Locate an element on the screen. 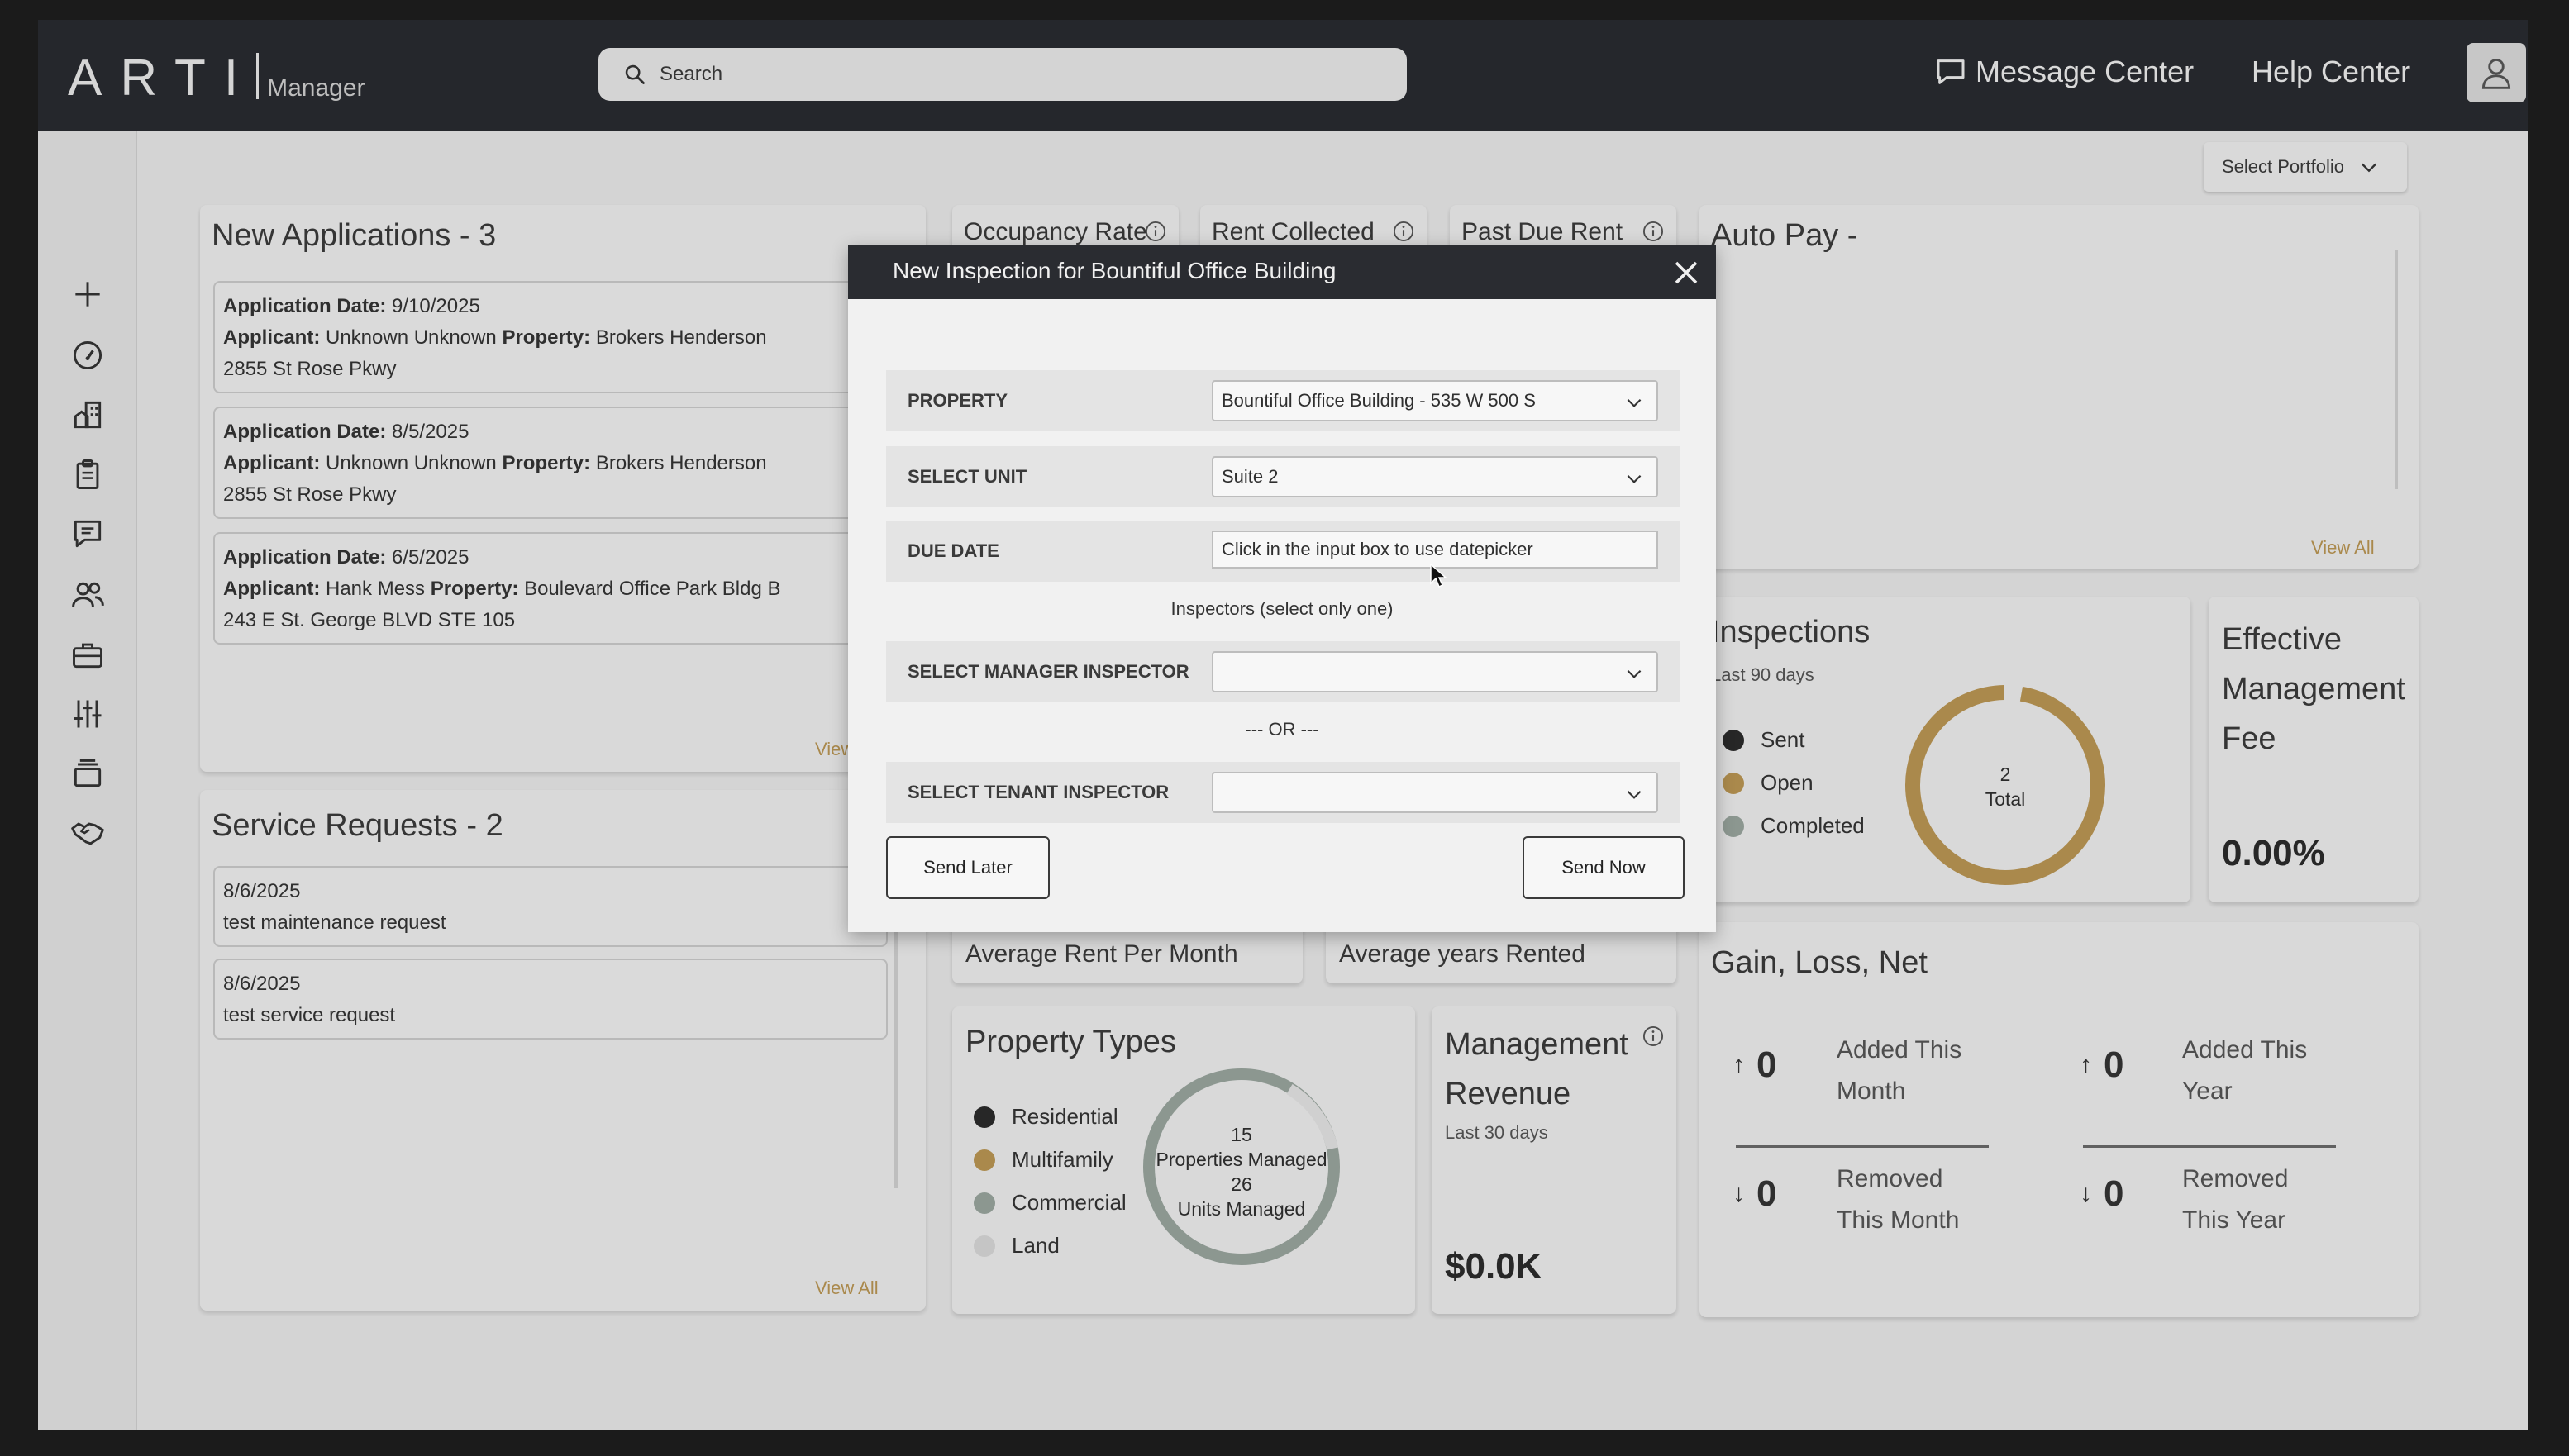 The height and width of the screenshot is (1456, 2569). tenant-inspector-row: SELECT TENANT INSPECTOR is located at coordinates (1283, 792).